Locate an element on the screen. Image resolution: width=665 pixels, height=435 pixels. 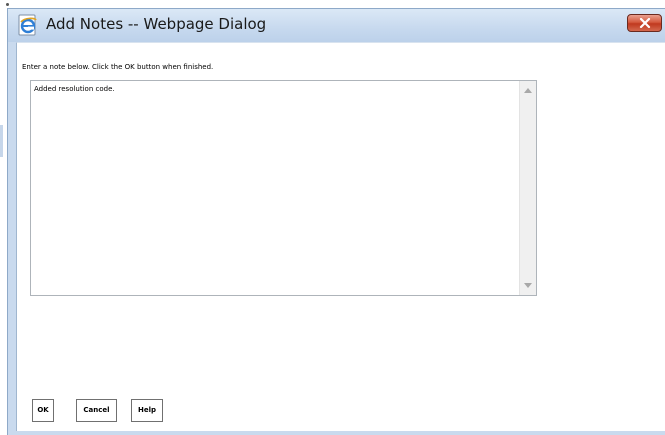
internet-explorer-icon is located at coordinates (28, 25).